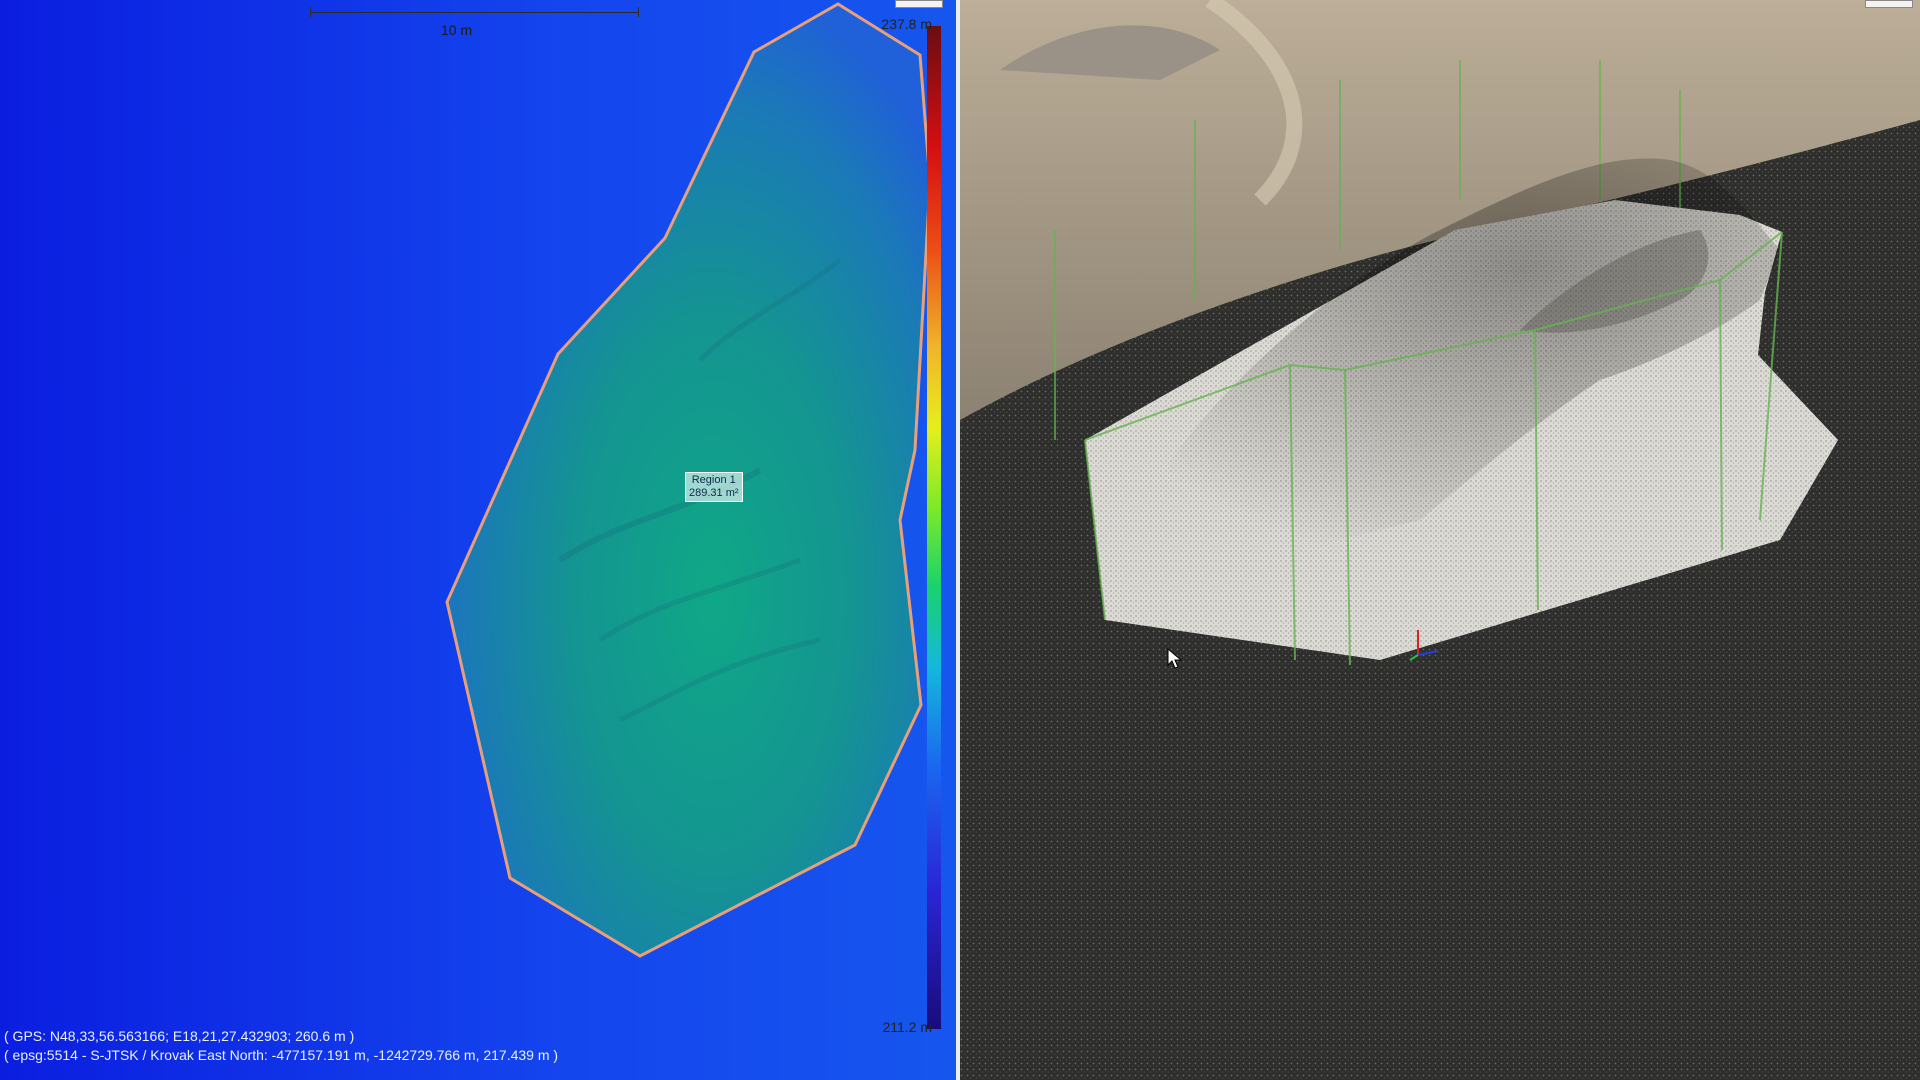 The image size is (1920, 1080). What do you see at coordinates (907, 1027) in the screenshot?
I see `elevation-min-label: 211.2 m` at bounding box center [907, 1027].